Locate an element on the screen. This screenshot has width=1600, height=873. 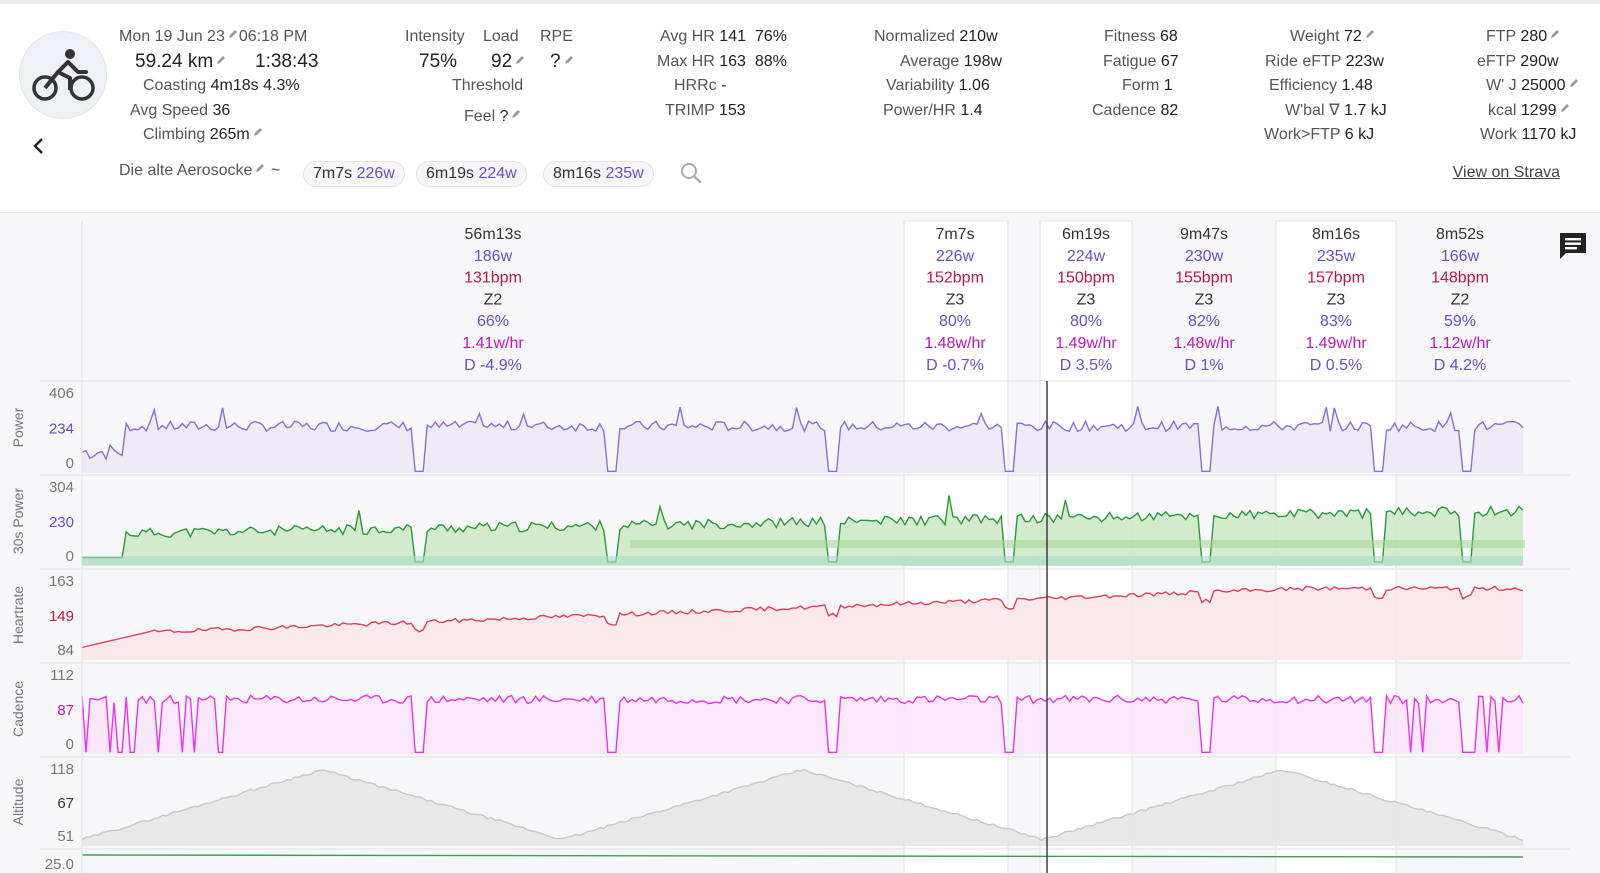
search-icon is located at coordinates (691, 173).